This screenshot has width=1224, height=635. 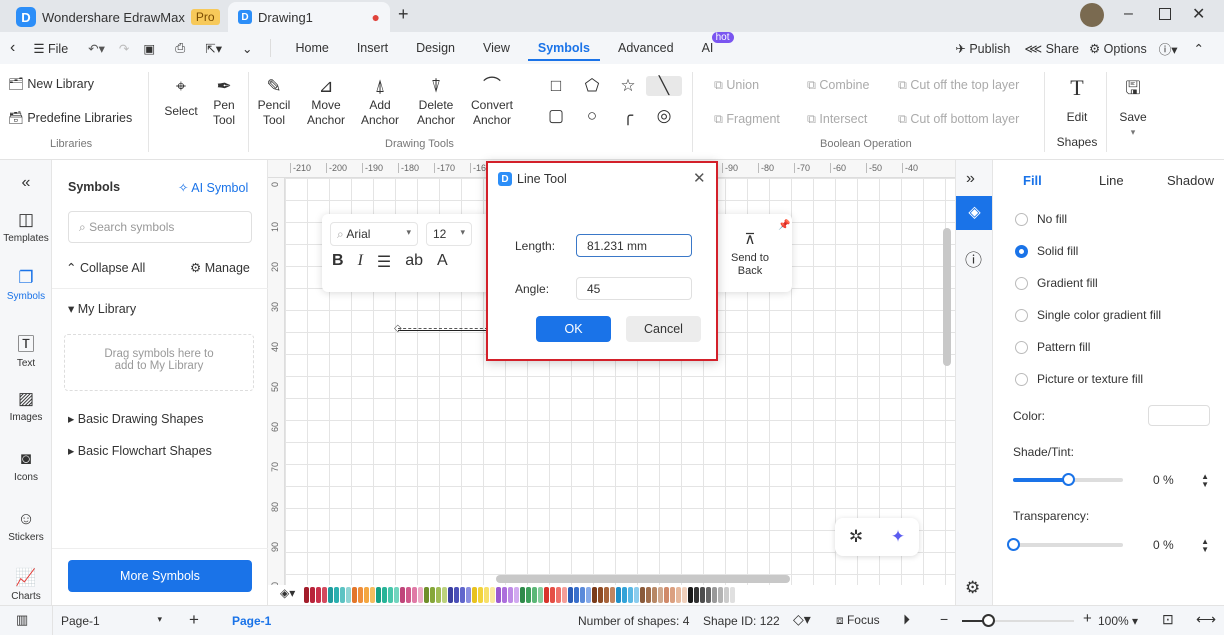 I want to click on maximize-icon, so click(x=1165, y=14).